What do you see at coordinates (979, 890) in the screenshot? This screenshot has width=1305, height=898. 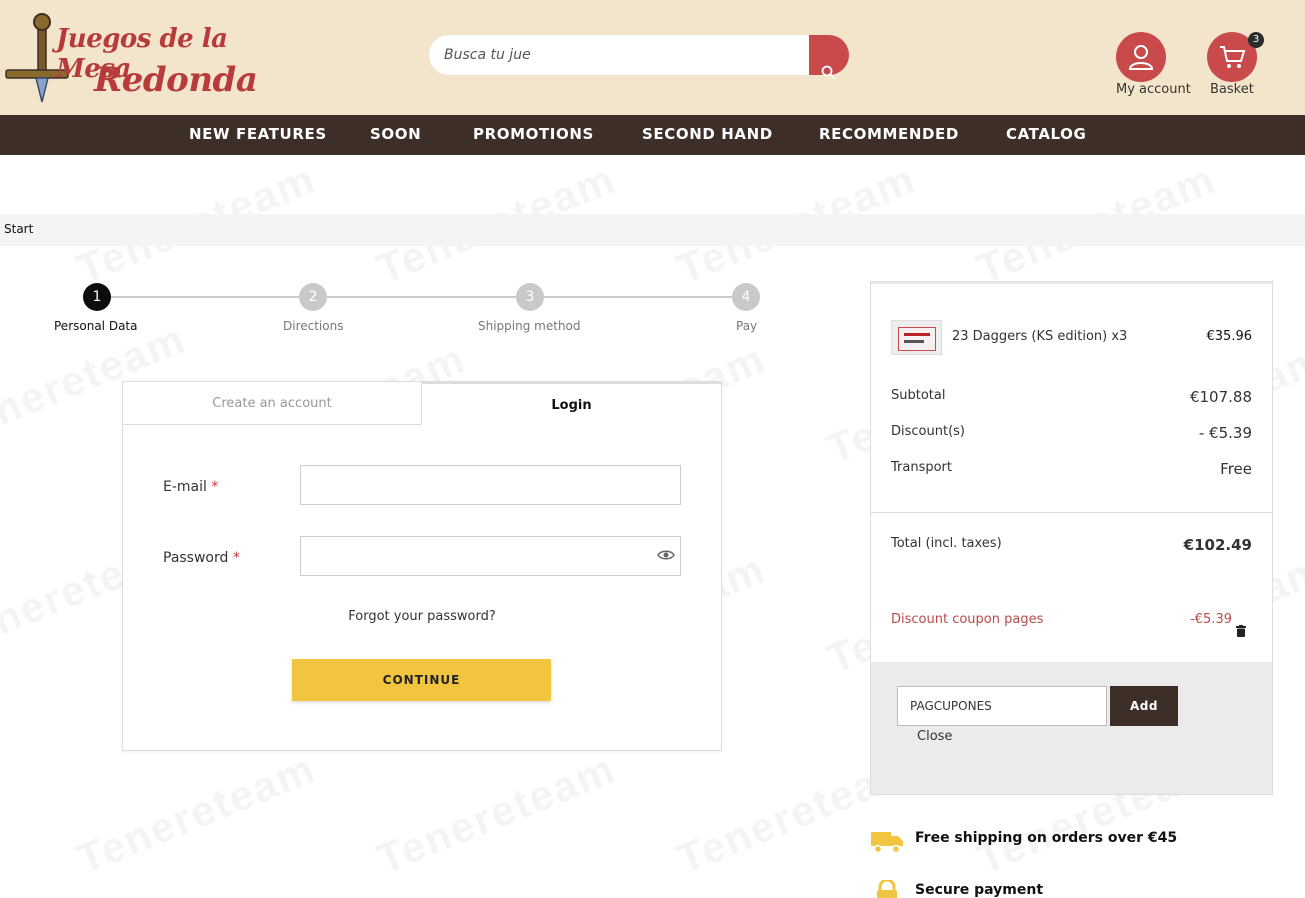 I see `secure-payment-text: Secure payment` at bounding box center [979, 890].